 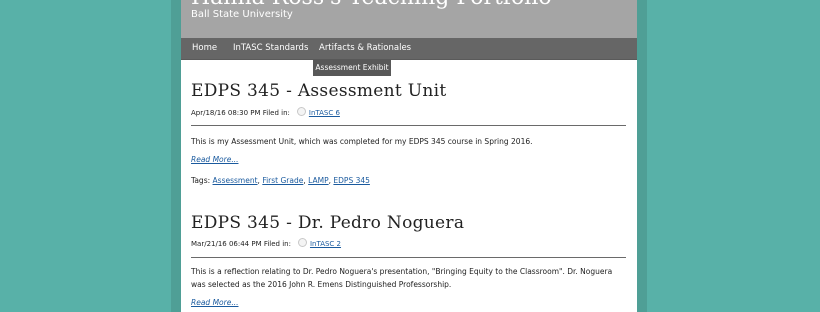 I want to click on category-link: InTASC 2, so click(x=325, y=244).